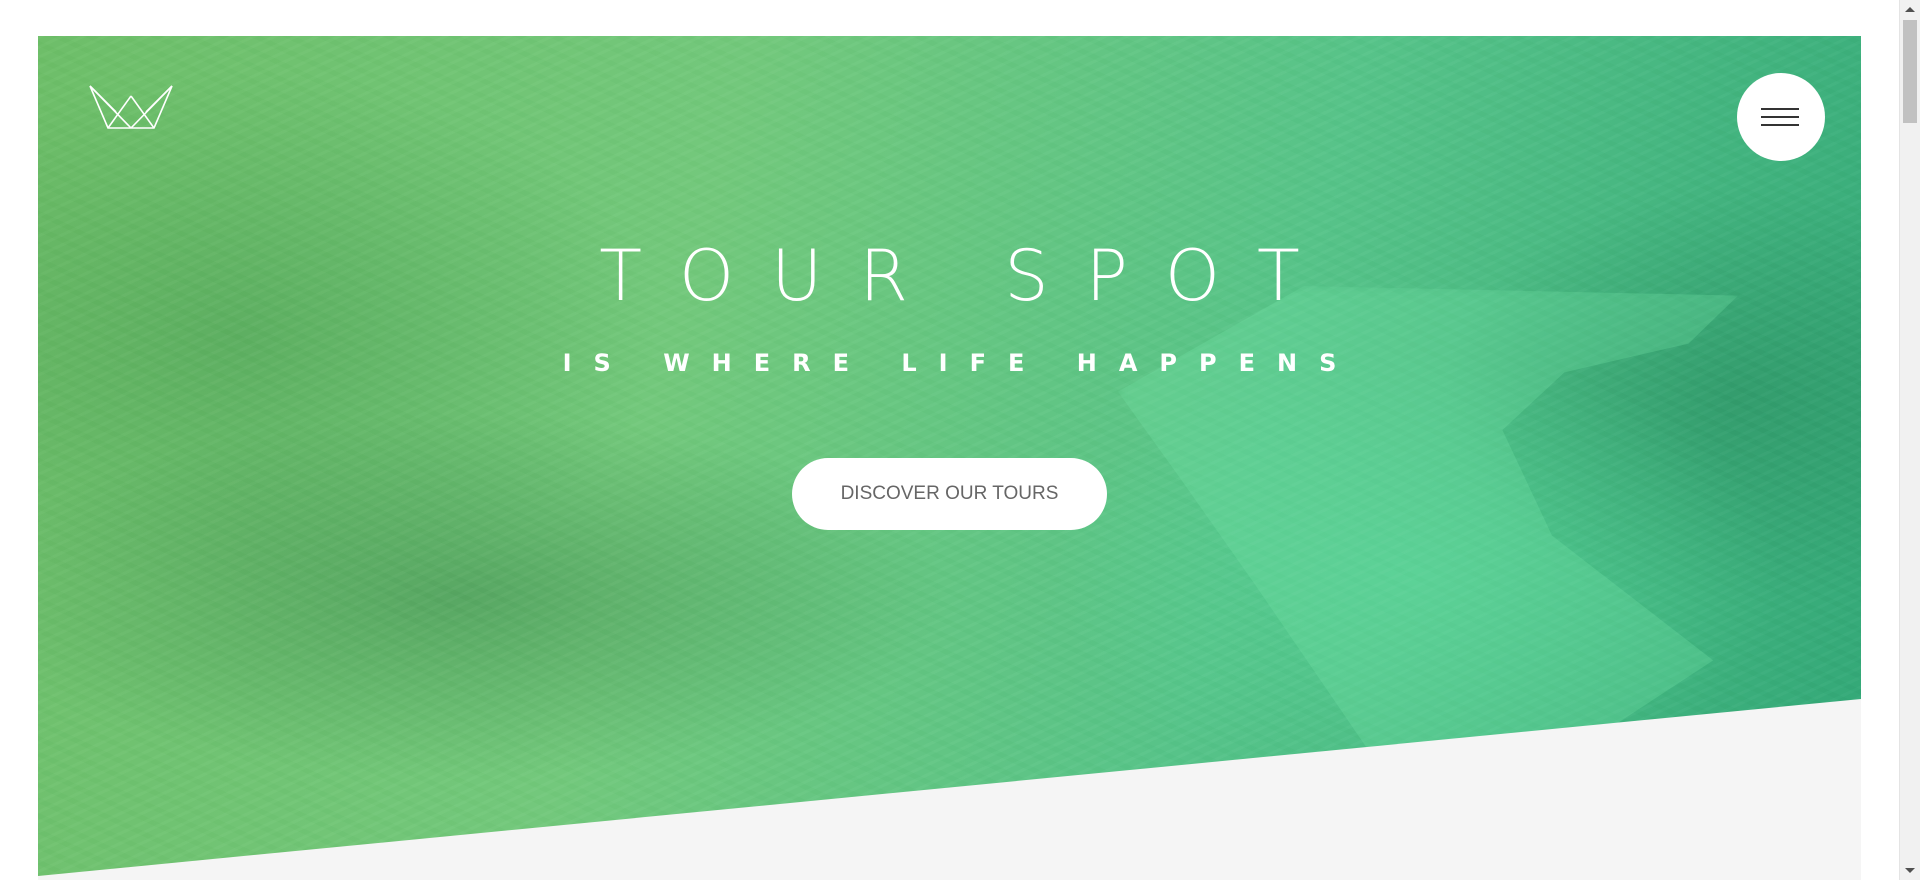 Image resolution: width=1920 pixels, height=880 pixels. I want to click on left-frame, so click(19, 440).